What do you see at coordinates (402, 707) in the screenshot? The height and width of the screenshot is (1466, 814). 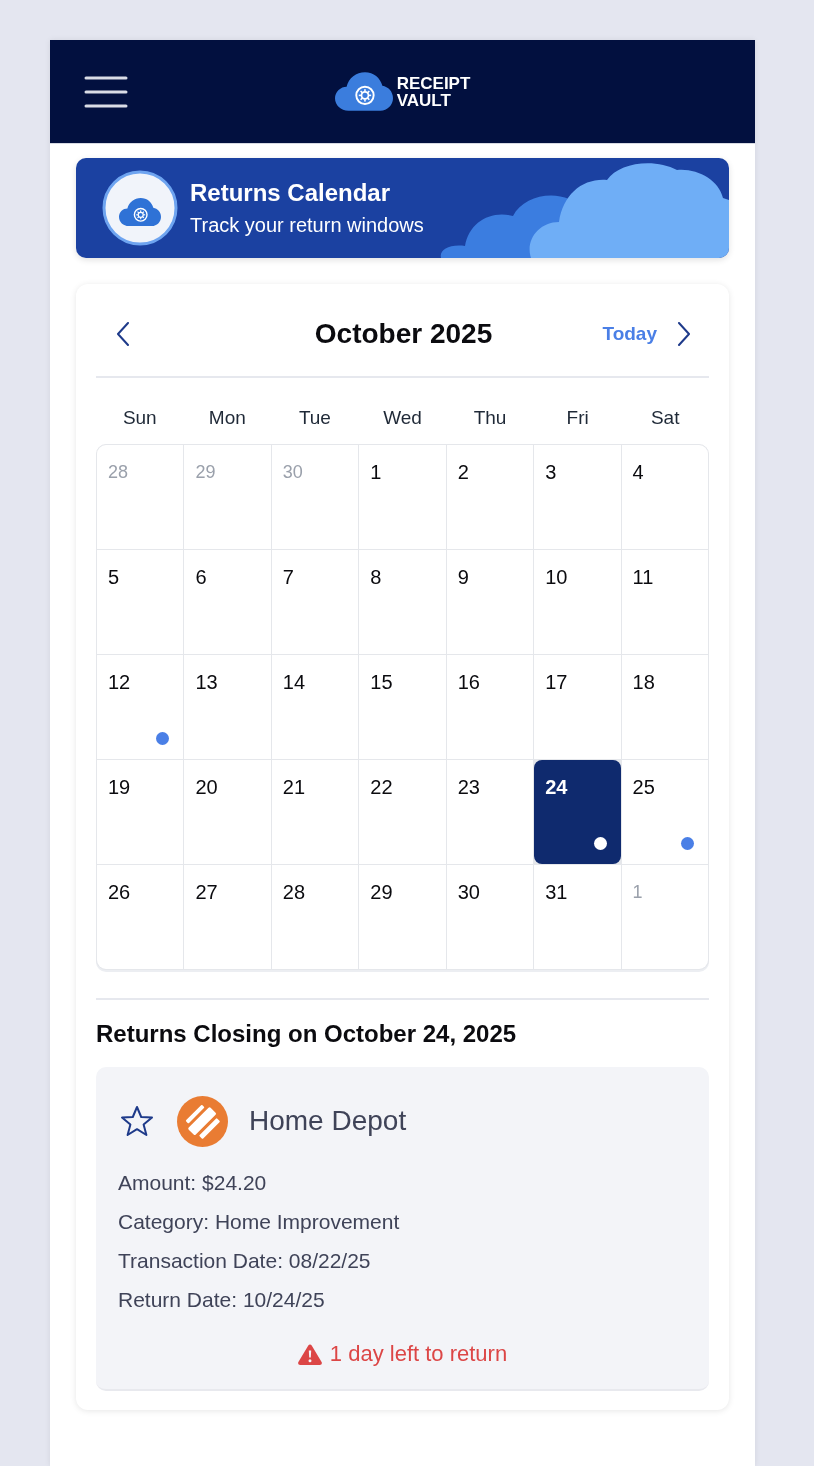 I see `calendar-day: 15` at bounding box center [402, 707].